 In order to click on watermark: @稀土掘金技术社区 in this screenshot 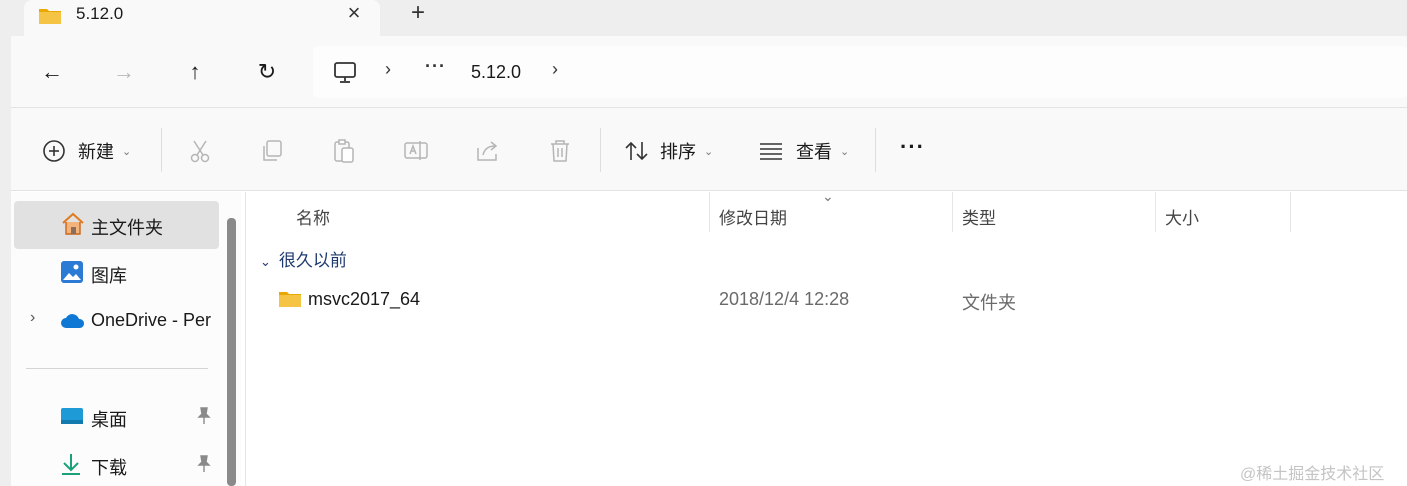, I will do `click(1312, 474)`.